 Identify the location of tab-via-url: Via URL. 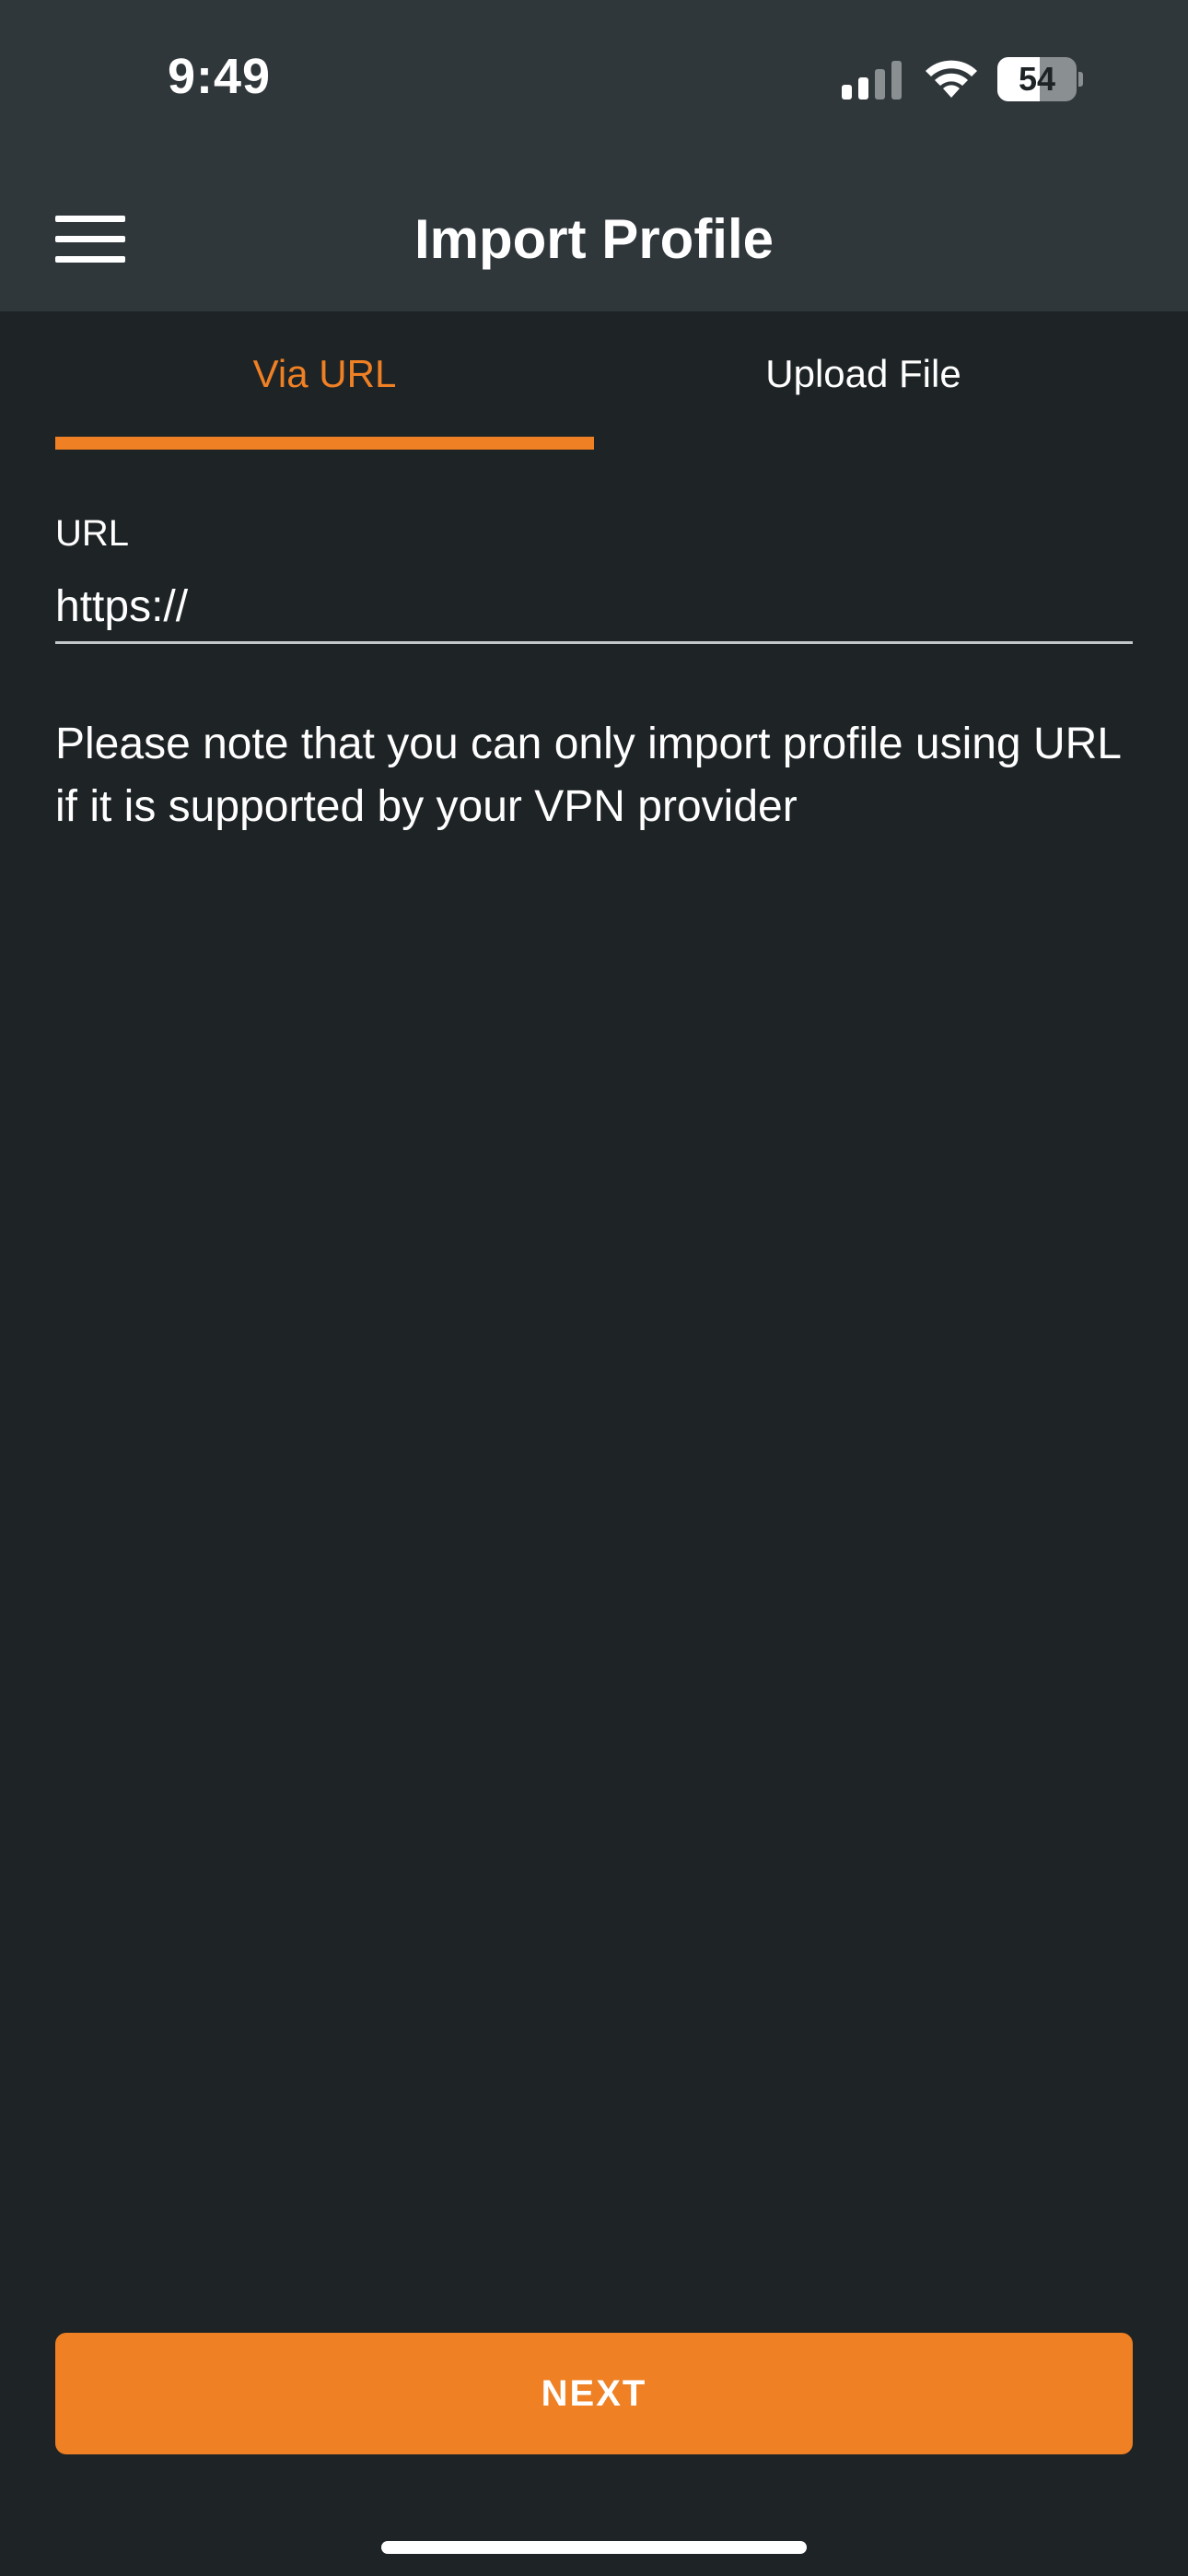
(324, 374).